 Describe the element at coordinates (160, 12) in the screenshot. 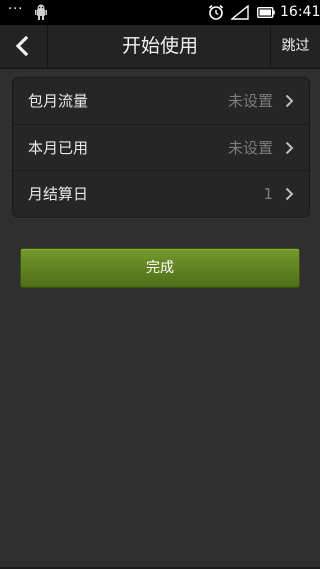

I see `status-bar: ··· 16:41` at that location.